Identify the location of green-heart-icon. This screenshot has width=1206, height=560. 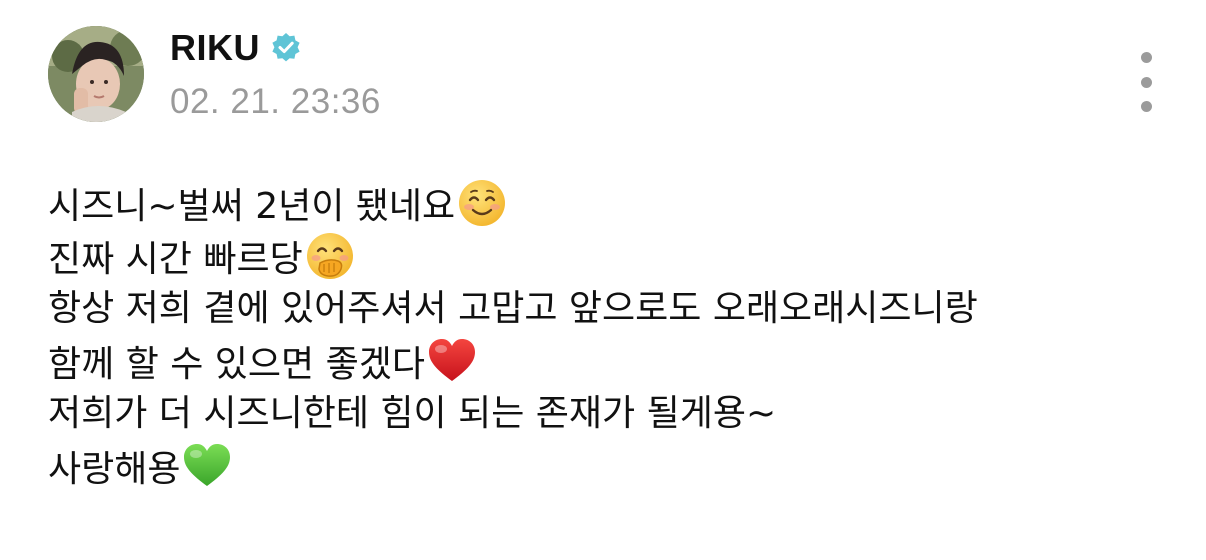
(207, 466).